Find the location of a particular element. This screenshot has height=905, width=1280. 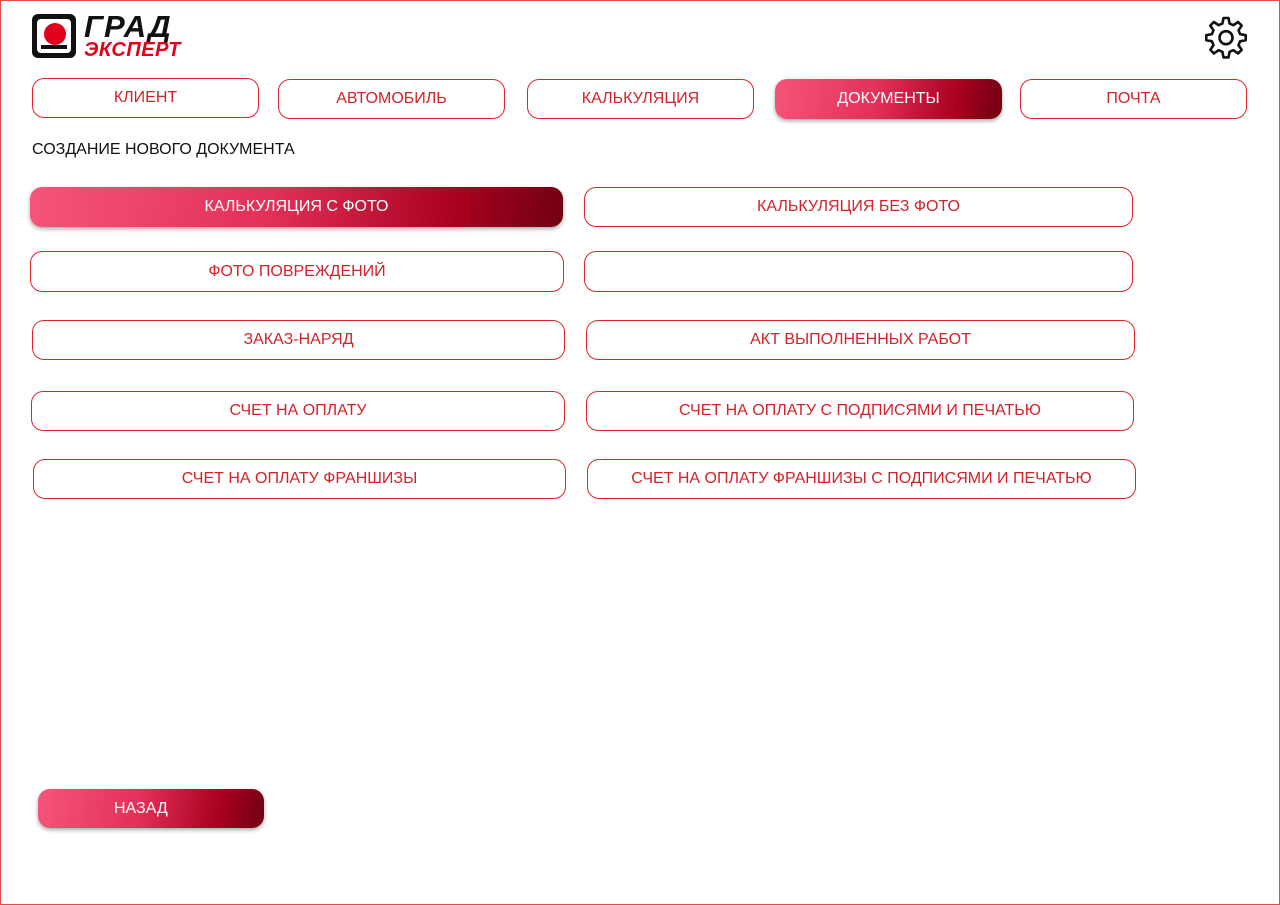

doc-button-empty is located at coordinates (858, 271).